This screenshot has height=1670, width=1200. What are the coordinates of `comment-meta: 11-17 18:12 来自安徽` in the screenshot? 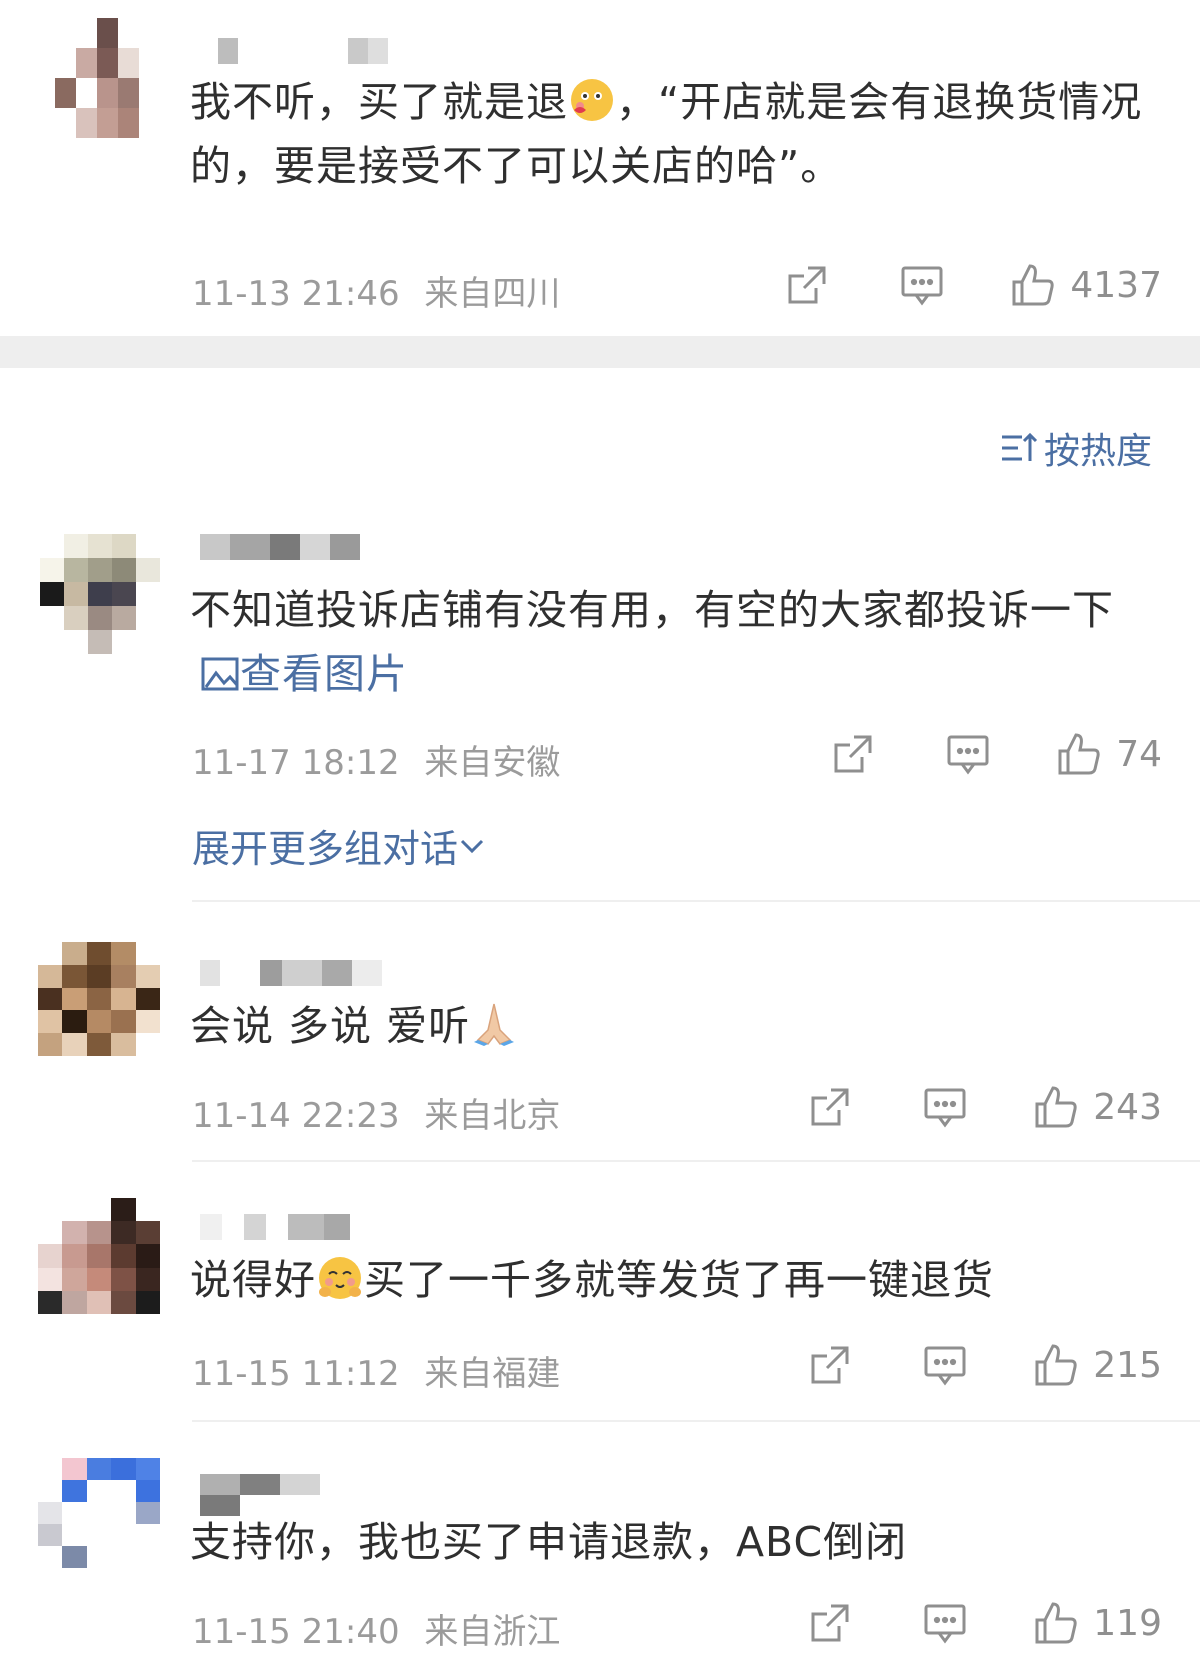 It's located at (376, 759).